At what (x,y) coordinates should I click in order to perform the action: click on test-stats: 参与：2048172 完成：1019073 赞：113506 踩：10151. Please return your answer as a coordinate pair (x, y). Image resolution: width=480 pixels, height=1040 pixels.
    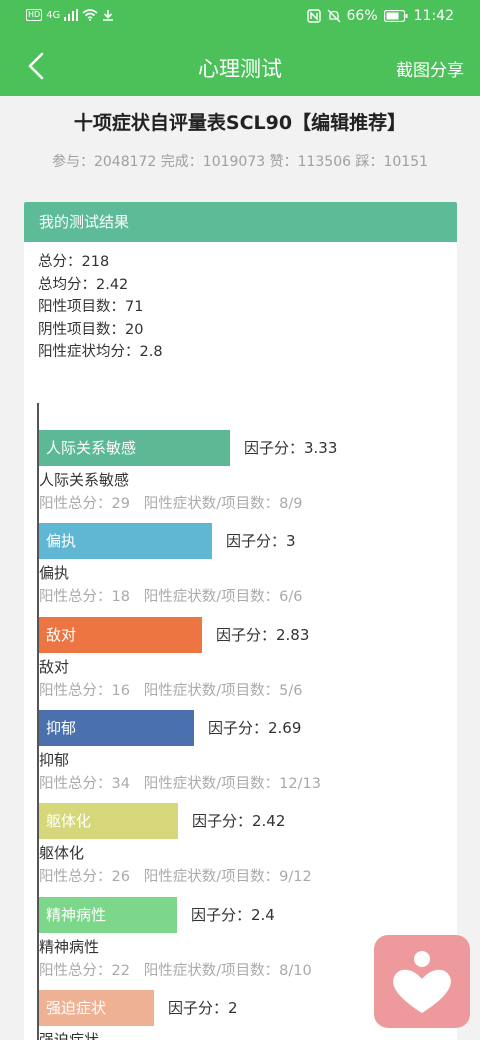
    Looking at the image, I should click on (240, 162).